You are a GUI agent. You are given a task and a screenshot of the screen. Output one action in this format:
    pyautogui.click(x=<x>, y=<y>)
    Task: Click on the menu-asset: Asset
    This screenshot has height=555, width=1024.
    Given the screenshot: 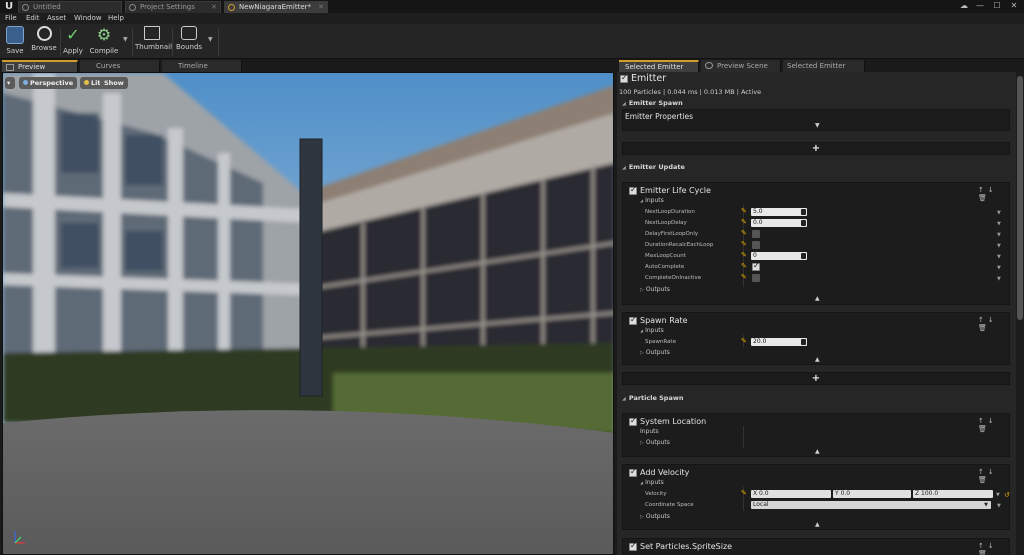 What is the action you would take?
    pyautogui.click(x=56, y=18)
    